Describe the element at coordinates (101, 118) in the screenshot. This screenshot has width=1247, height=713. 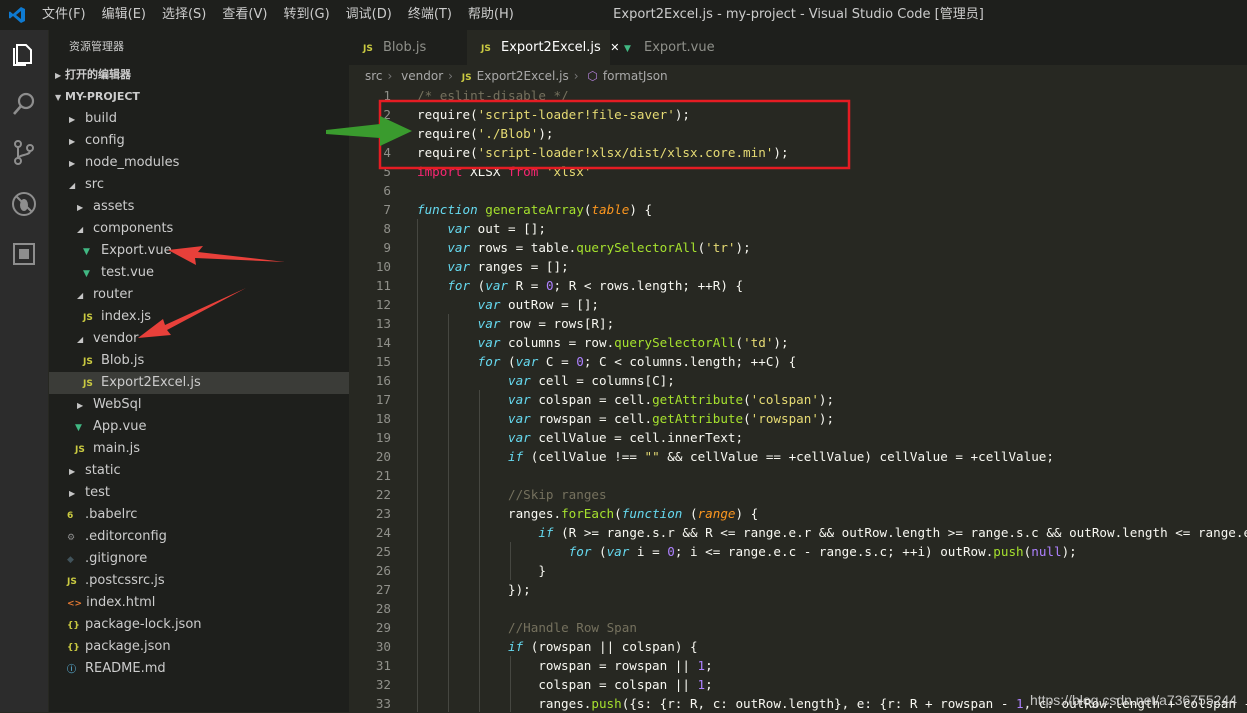
I see `tree-item-label: build` at that location.